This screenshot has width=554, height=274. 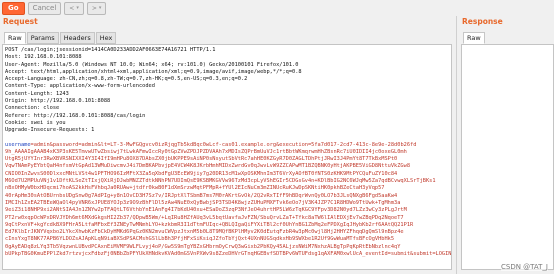 What do you see at coordinates (58, 101) in the screenshot?
I see `header-line: Origin: http://192.168.0.101:8088` at bounding box center [58, 101].